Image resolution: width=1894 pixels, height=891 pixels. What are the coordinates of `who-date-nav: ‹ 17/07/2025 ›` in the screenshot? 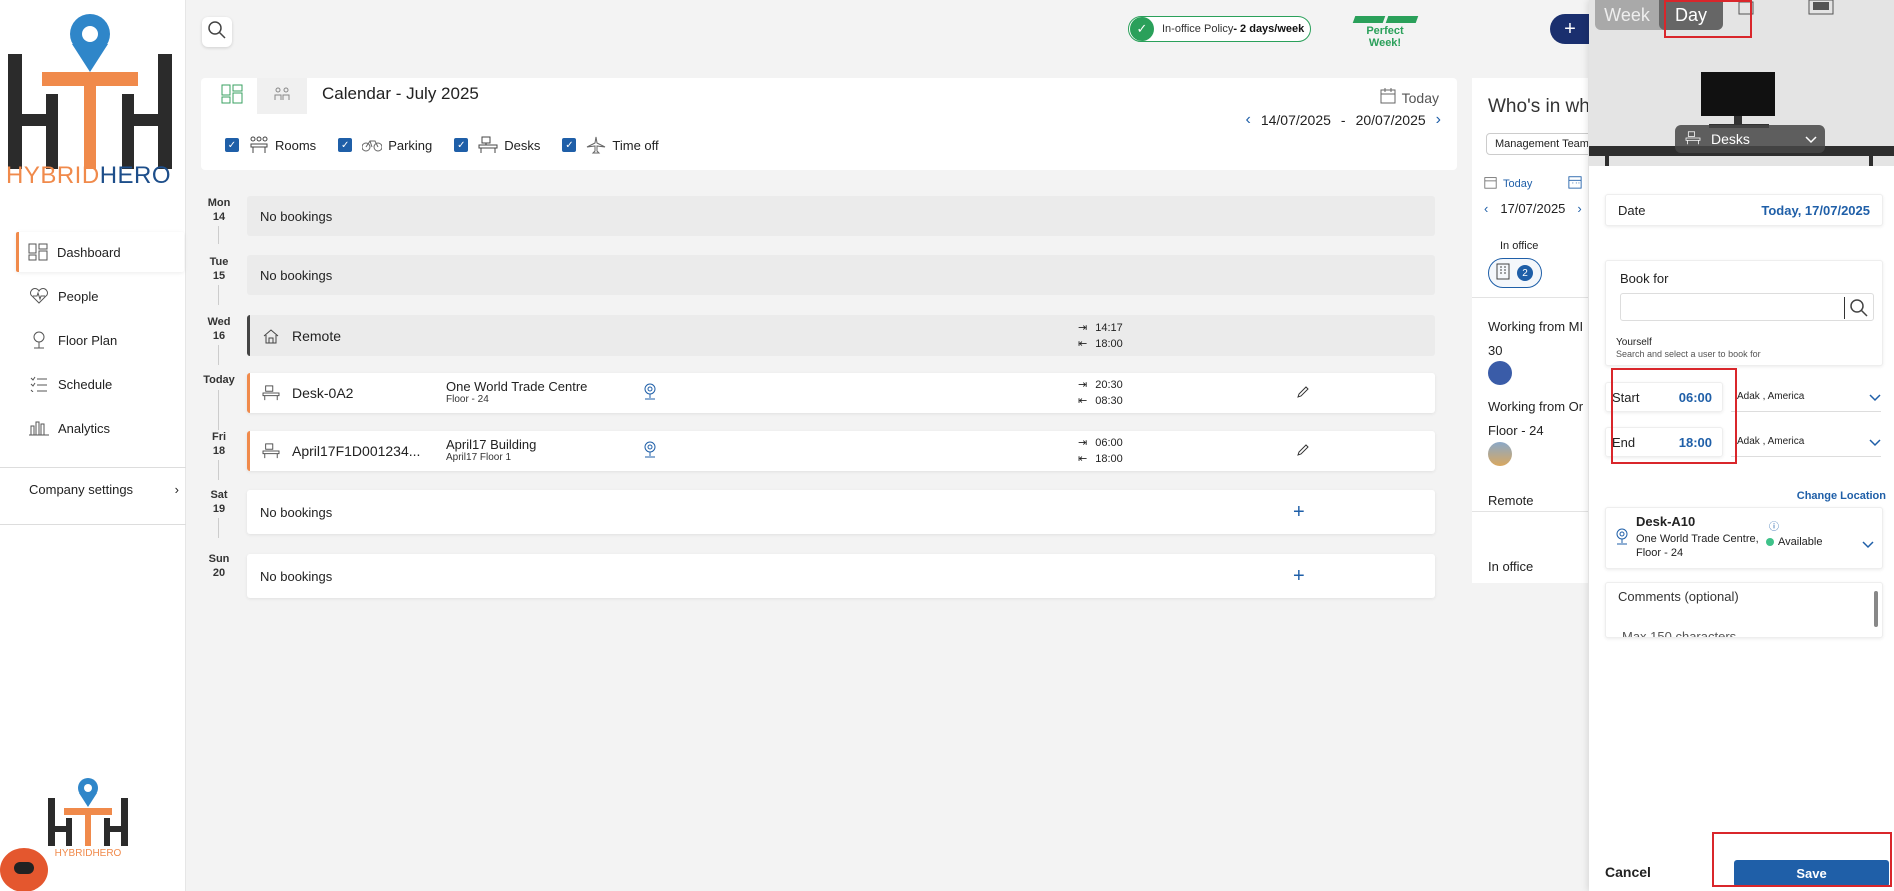 It's located at (1533, 208).